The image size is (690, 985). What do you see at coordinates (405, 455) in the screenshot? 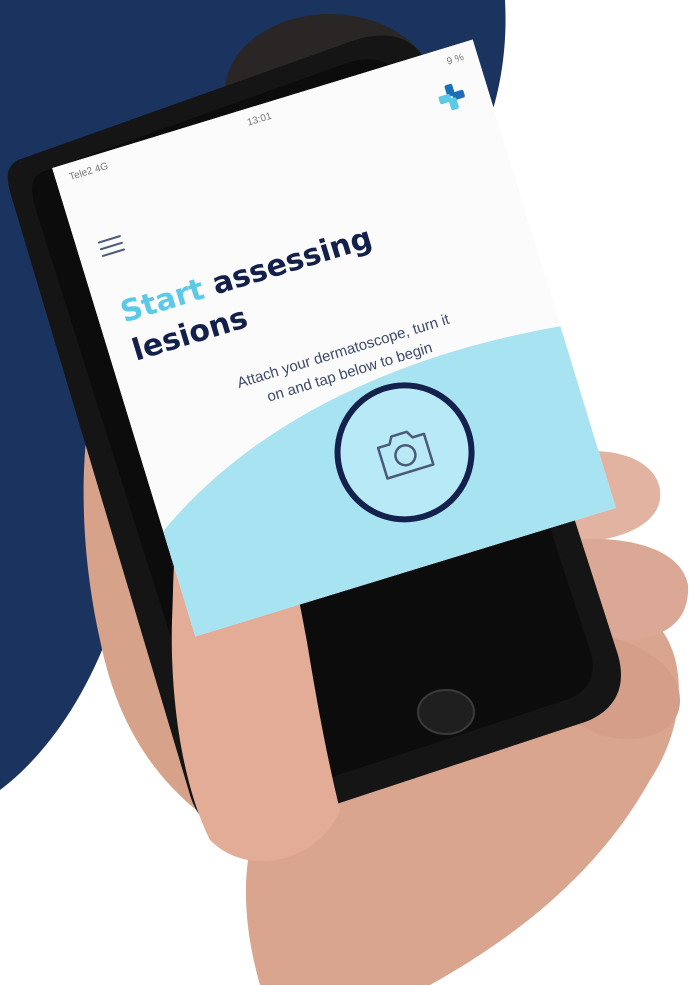
I see `camera-icon` at bounding box center [405, 455].